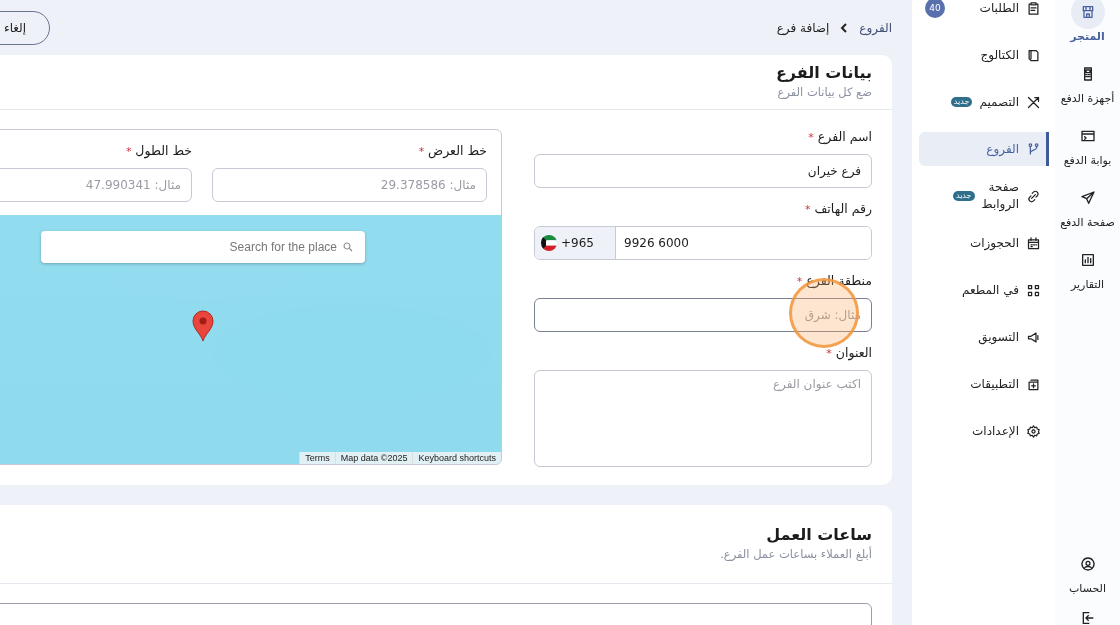 The height and width of the screenshot is (625, 1120). I want to click on sidebar-item: الحجوزات, so click(984, 243).